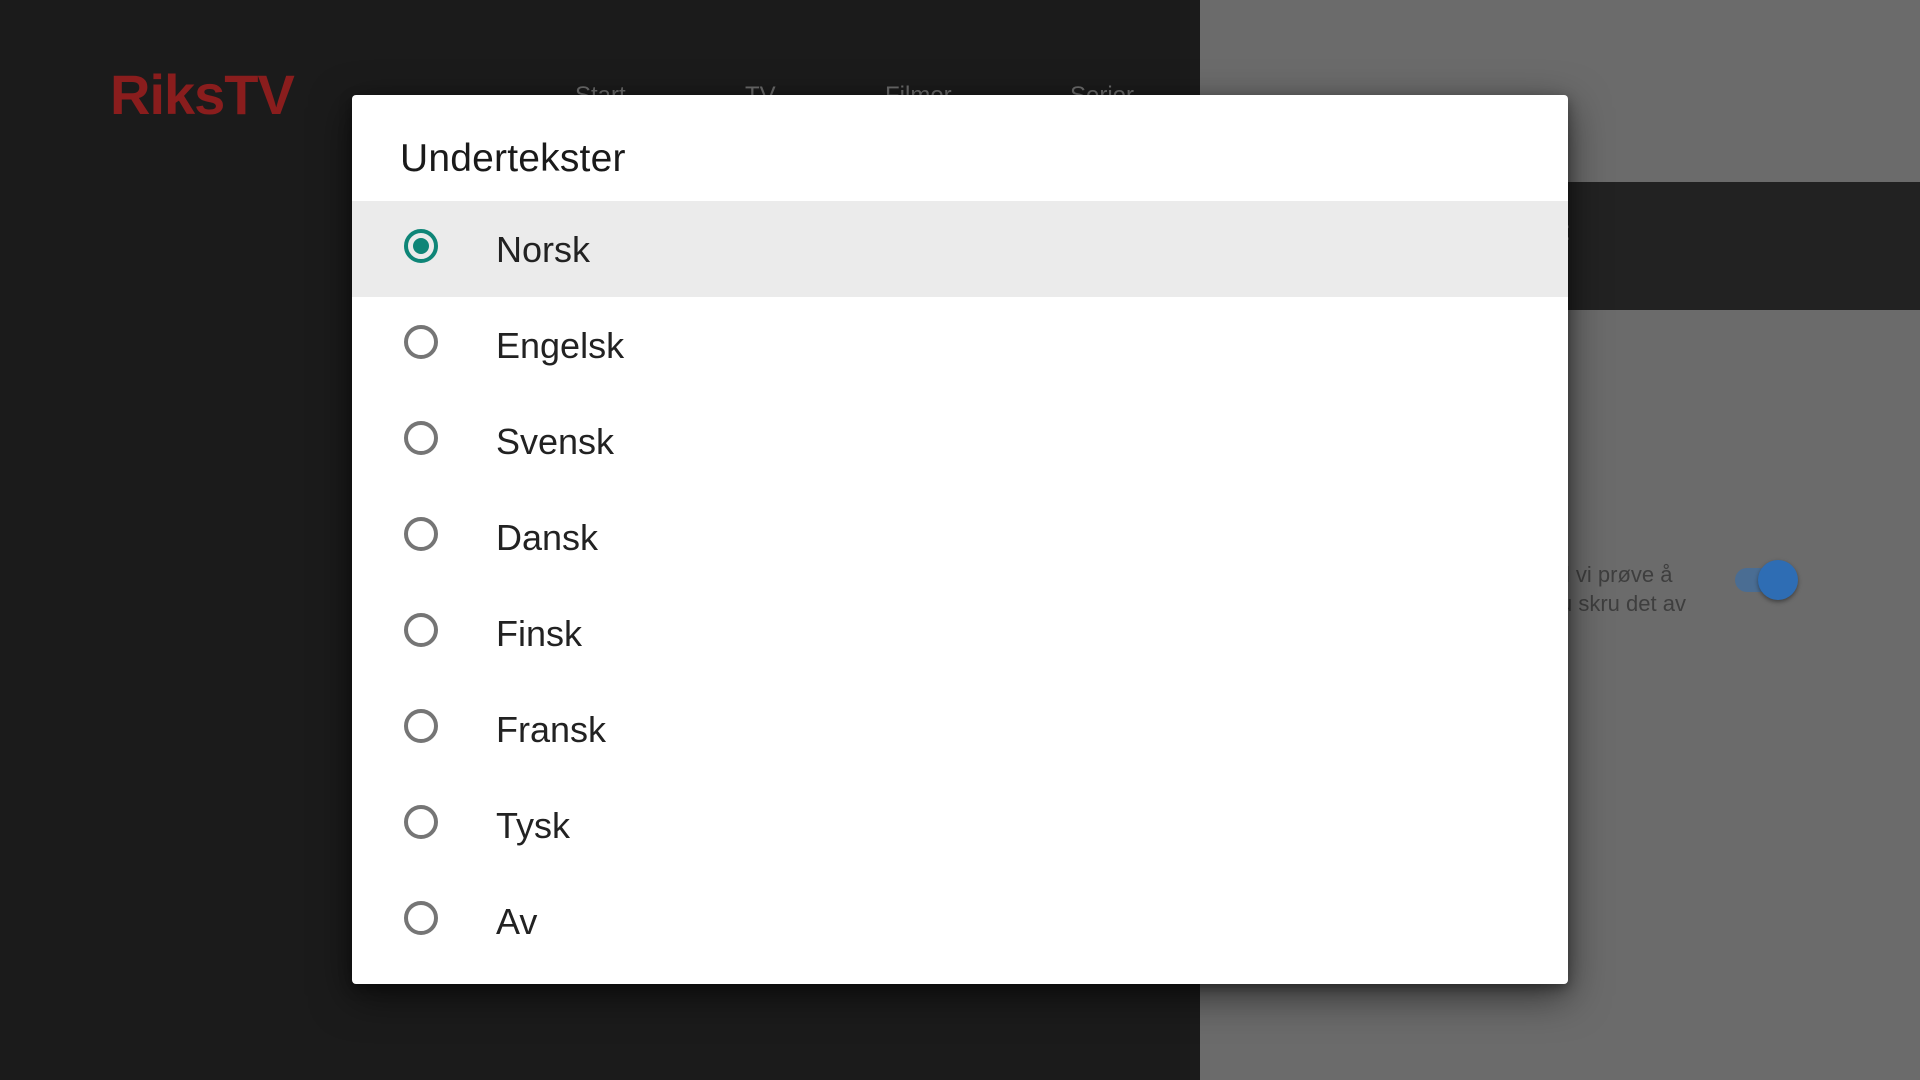 This screenshot has width=1920, height=1080. What do you see at coordinates (960, 921) in the screenshot?
I see `option-av: Av` at bounding box center [960, 921].